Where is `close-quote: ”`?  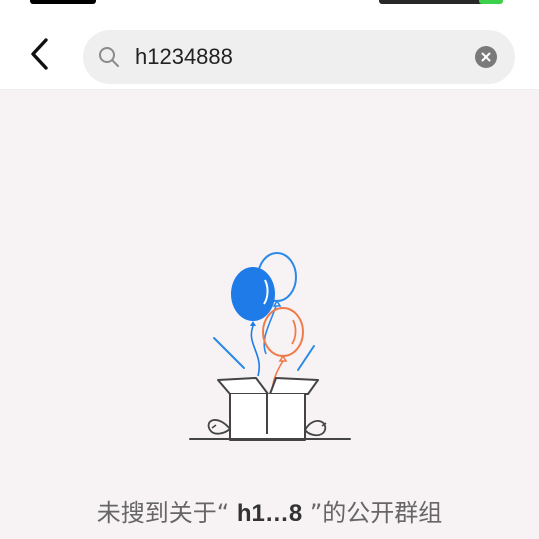
close-quote: ” is located at coordinates (316, 513).